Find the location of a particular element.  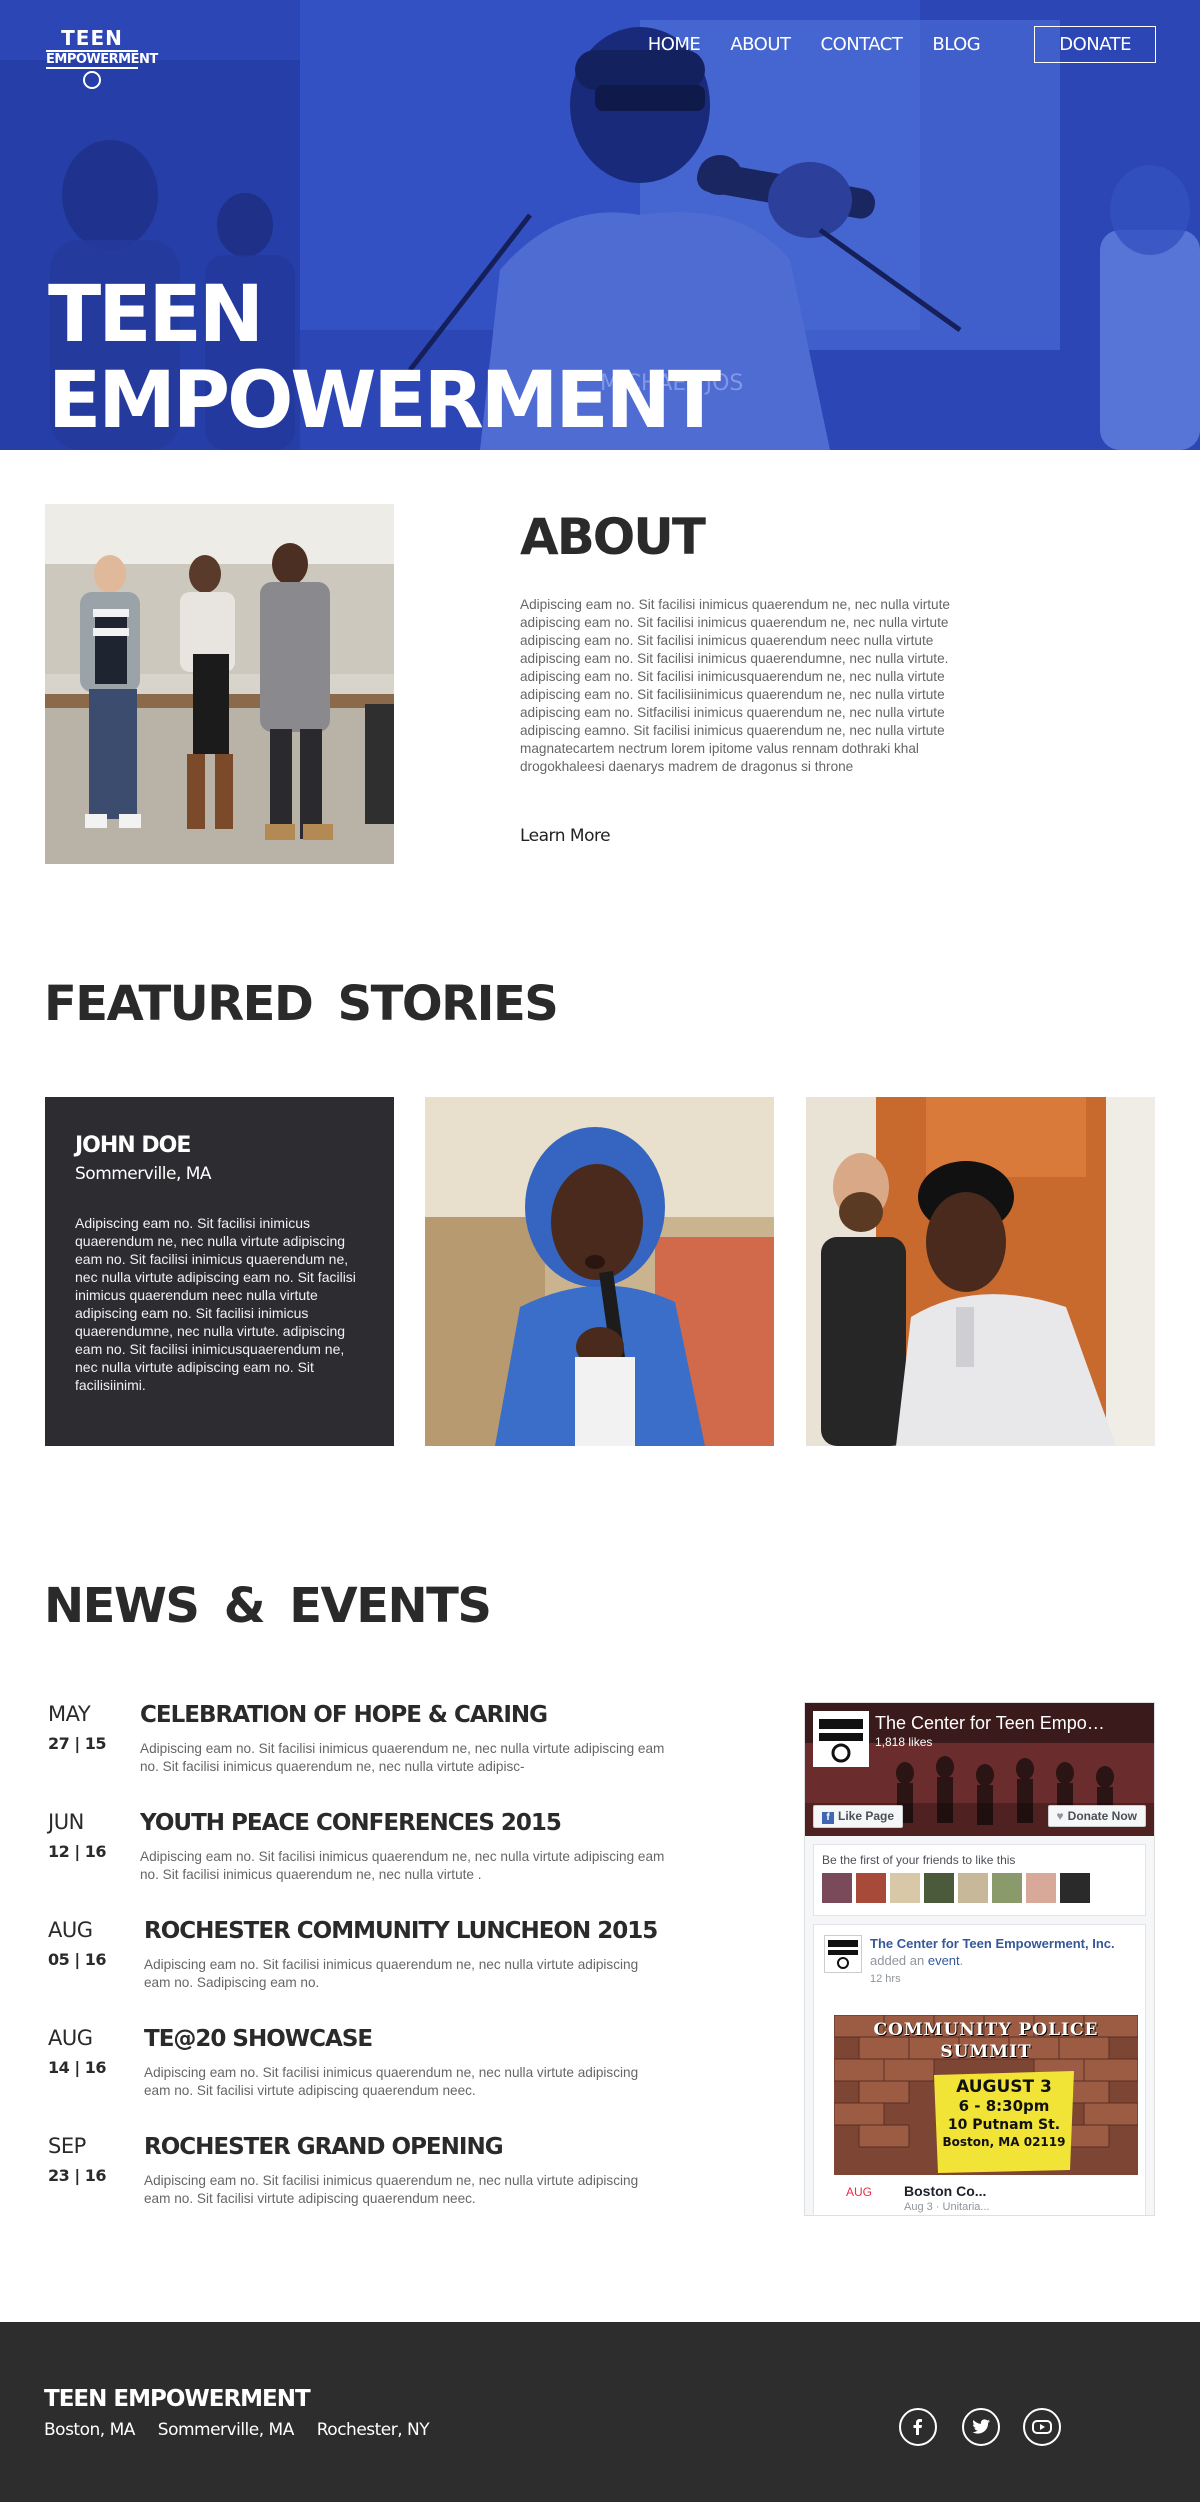

event-month: AUG is located at coordinates (70, 2038).